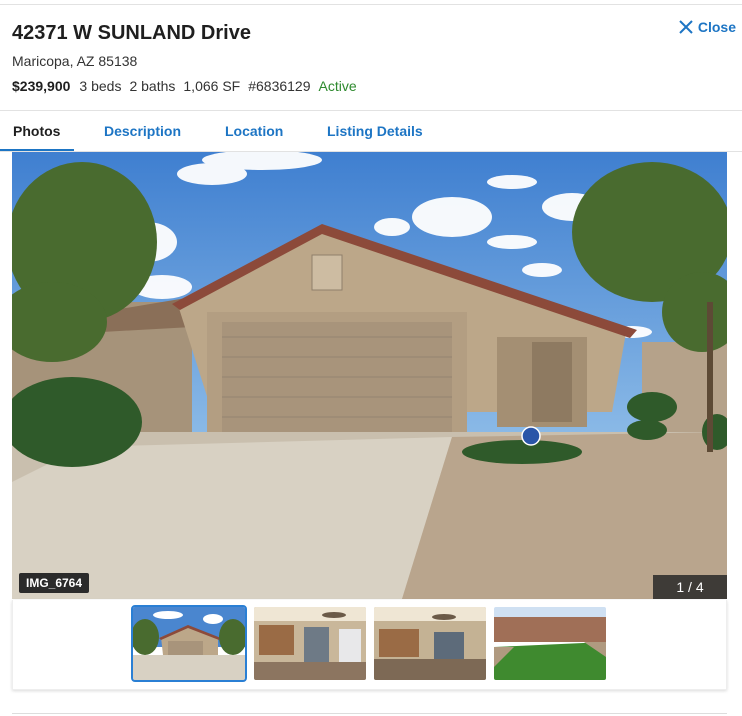 This screenshot has width=742, height=716. Describe the element at coordinates (36, 131) in the screenshot. I see `tab-photos: Photos` at that location.